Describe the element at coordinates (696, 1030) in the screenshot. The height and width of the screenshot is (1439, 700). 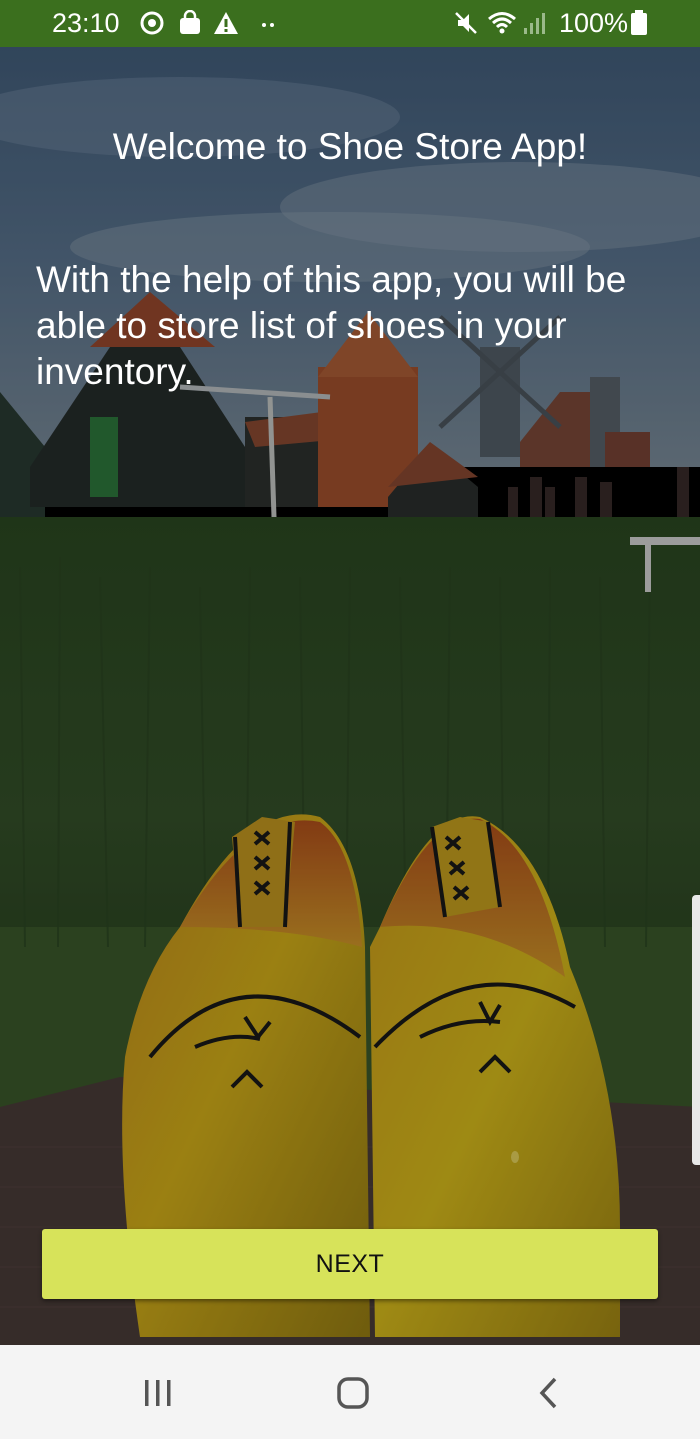
I see `edge-panel-handle` at that location.